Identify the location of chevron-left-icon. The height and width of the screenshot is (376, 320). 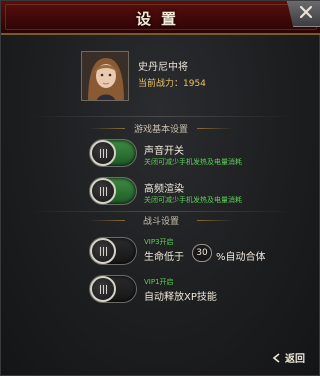
(276, 358).